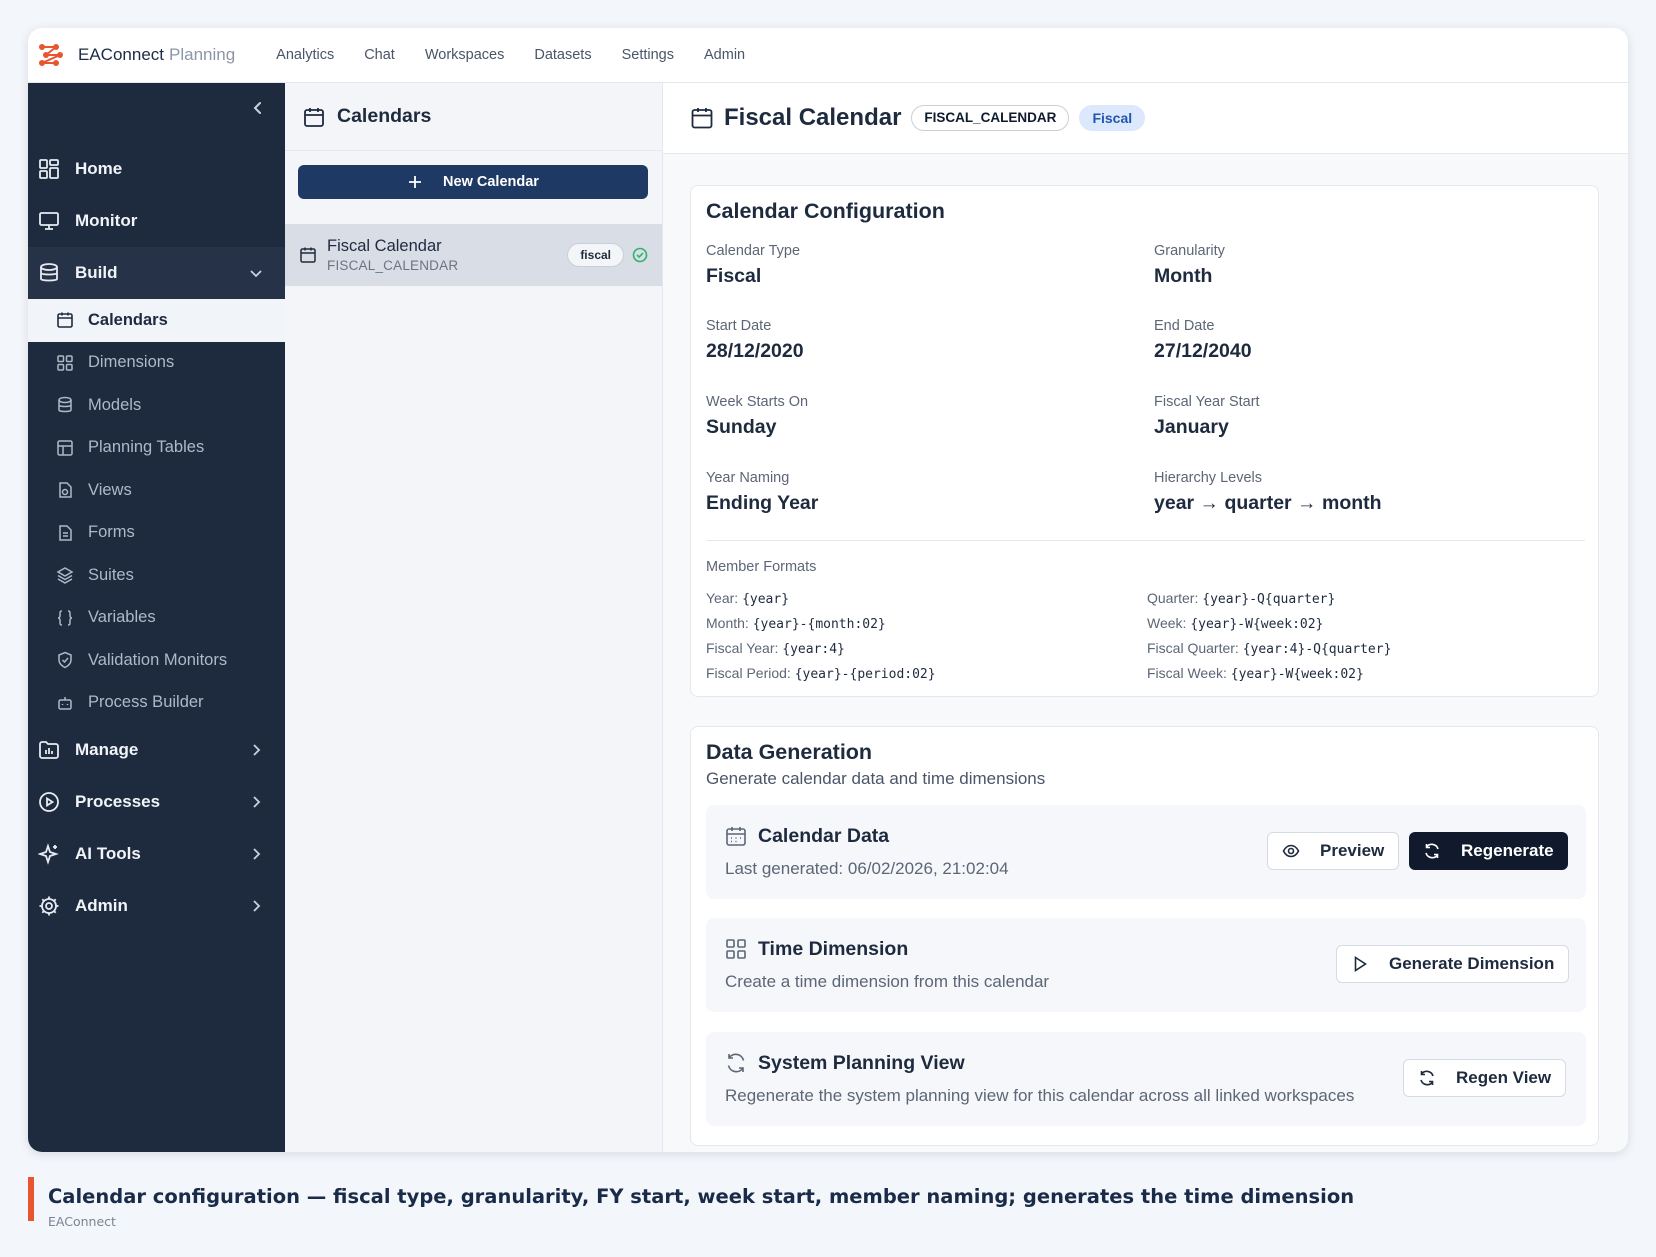 This screenshot has height=1257, width=1656. Describe the element at coordinates (562, 55) in the screenshot. I see `topnav-datasets: Datasets` at that location.